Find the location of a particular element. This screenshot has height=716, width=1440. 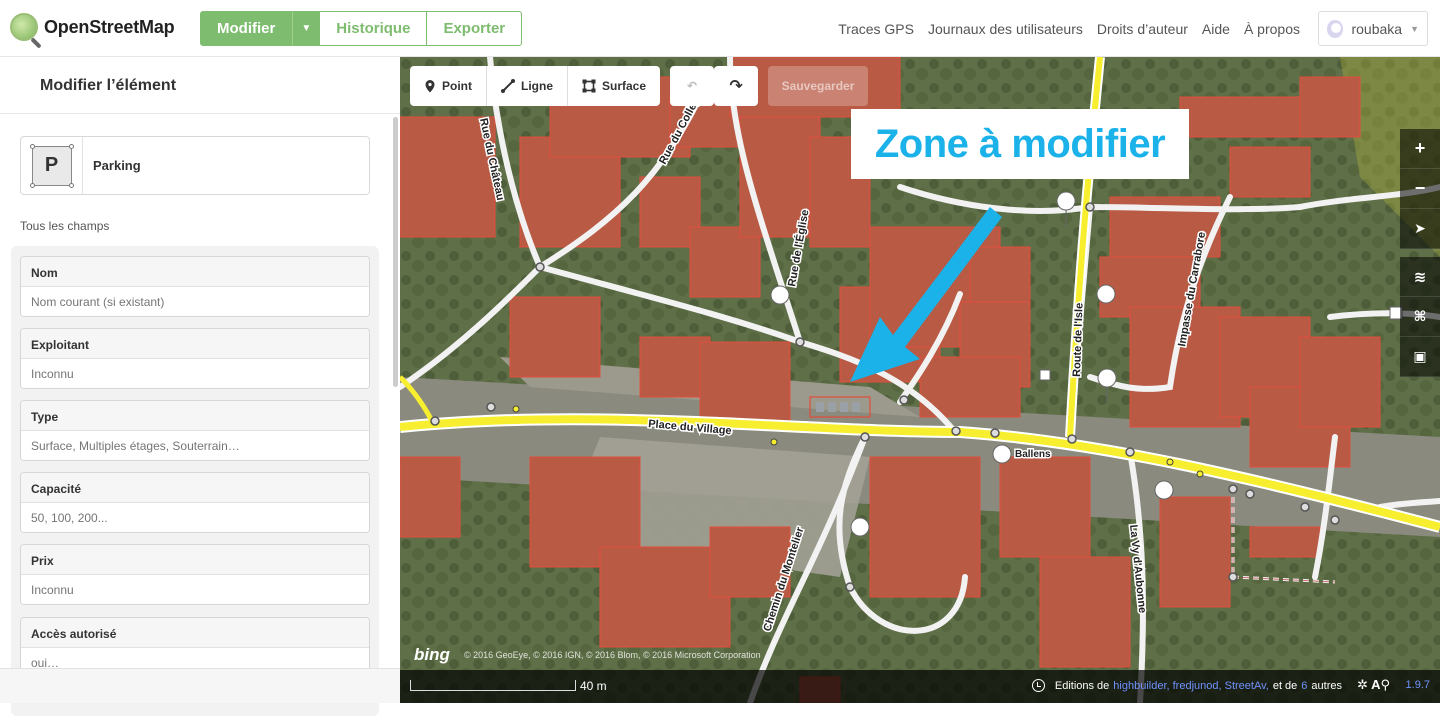

logo: OpenStreetMap is located at coordinates (92, 27).